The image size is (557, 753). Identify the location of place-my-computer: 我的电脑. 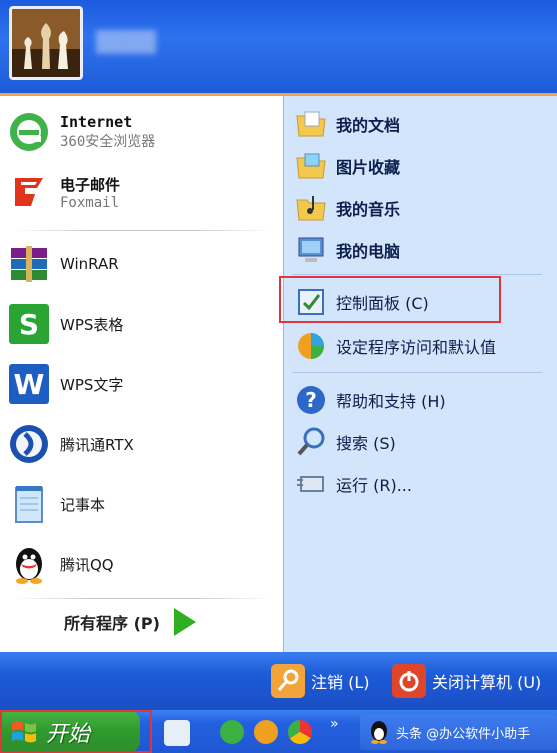
(347, 250).